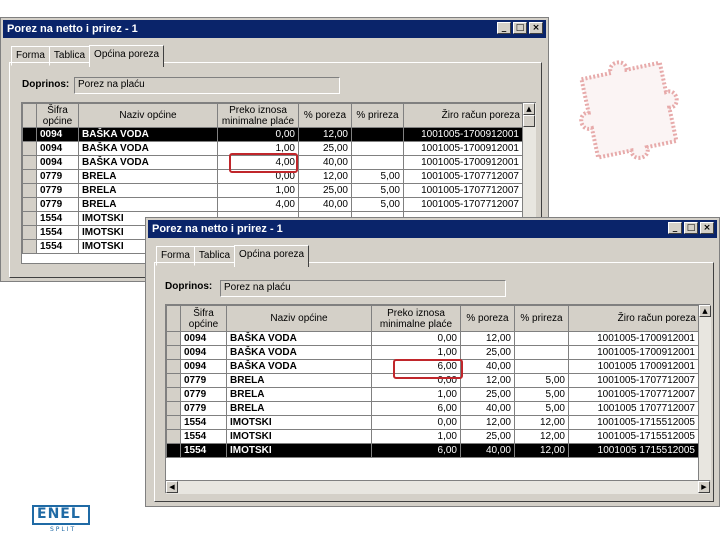 The image size is (720, 540). I want to click on window-title-bar: Porez na netto i prirez - 1 _ □ ×, so click(432, 229).